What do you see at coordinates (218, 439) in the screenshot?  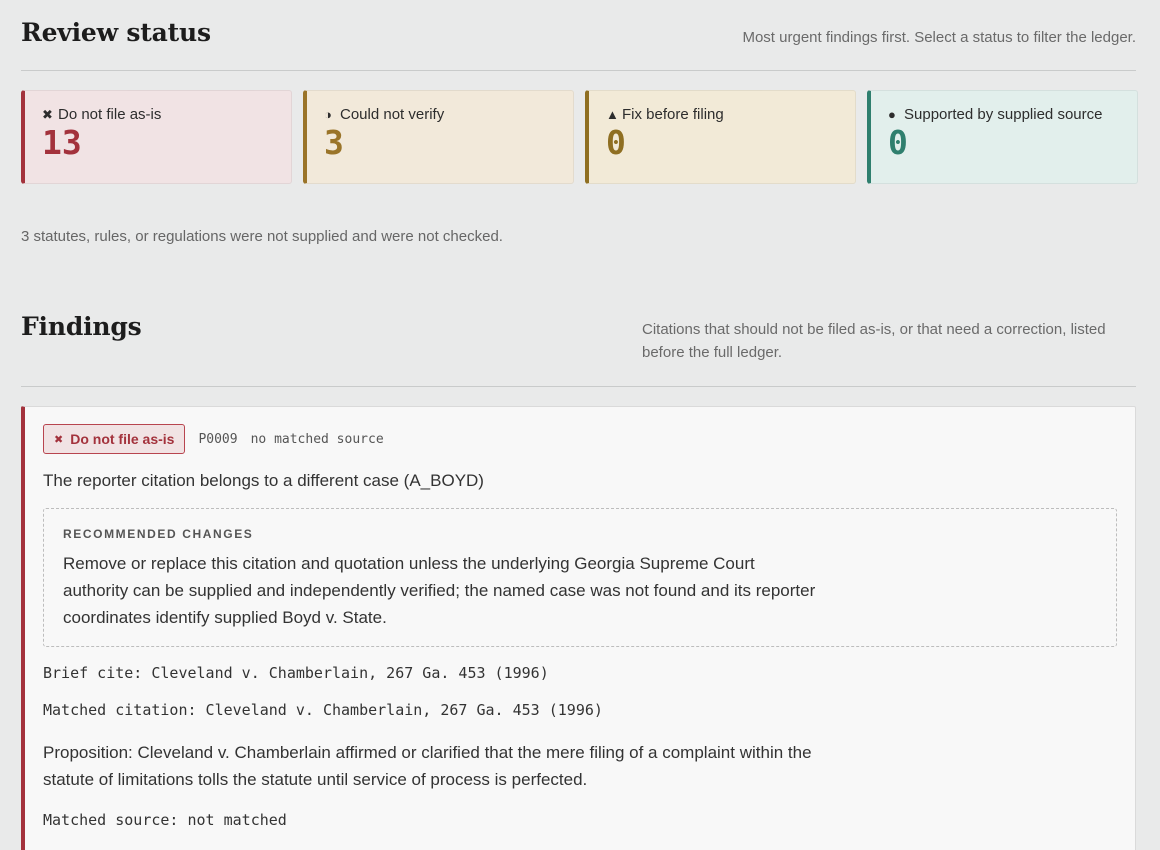 I see `finding-id: P0009` at bounding box center [218, 439].